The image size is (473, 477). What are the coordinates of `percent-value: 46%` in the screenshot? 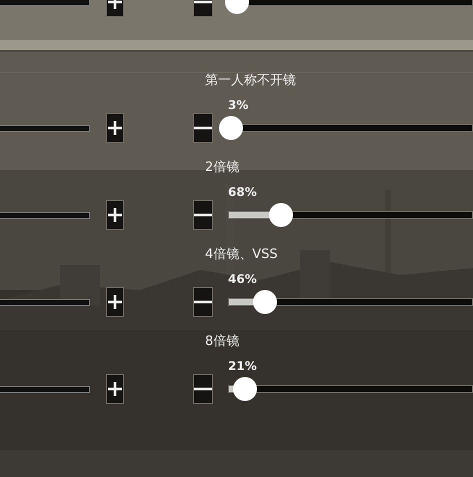 It's located at (243, 279).